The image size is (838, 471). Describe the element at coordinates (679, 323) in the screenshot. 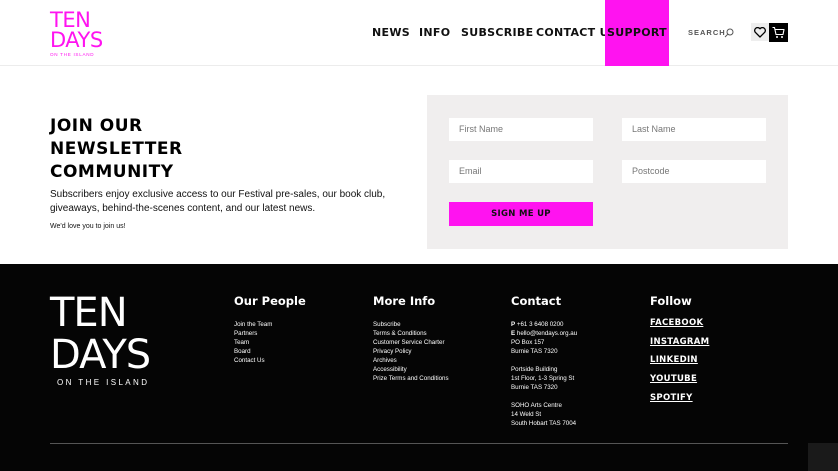

I see `social-link-facebook: FACEBOOK` at that location.